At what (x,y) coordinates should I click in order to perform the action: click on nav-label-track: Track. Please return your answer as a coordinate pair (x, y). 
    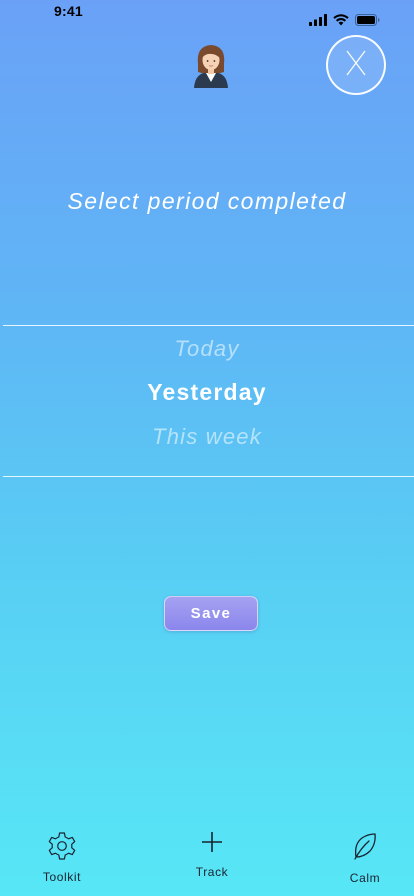
    Looking at the image, I should click on (212, 872).